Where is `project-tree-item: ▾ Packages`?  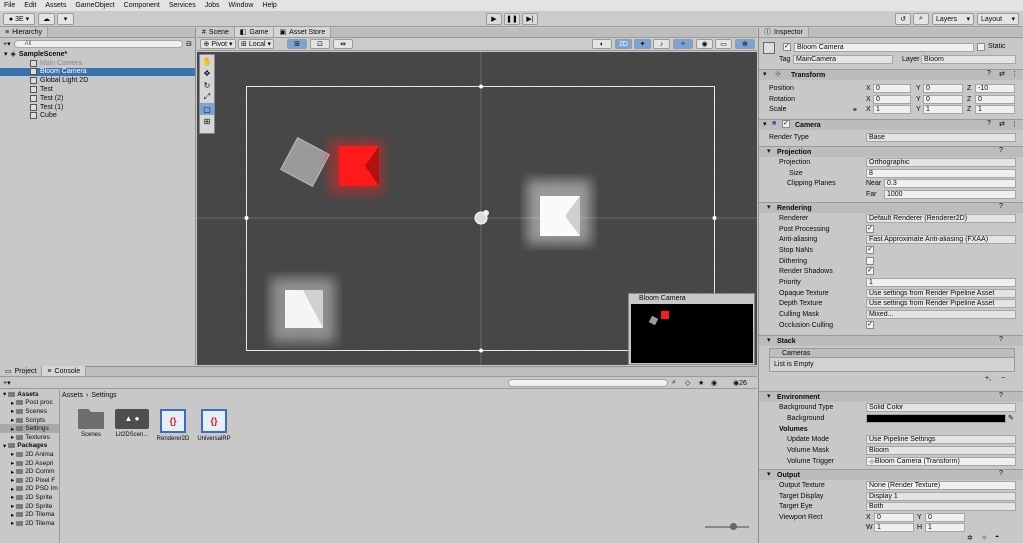 project-tree-item: ▾ Packages is located at coordinates (29, 446).